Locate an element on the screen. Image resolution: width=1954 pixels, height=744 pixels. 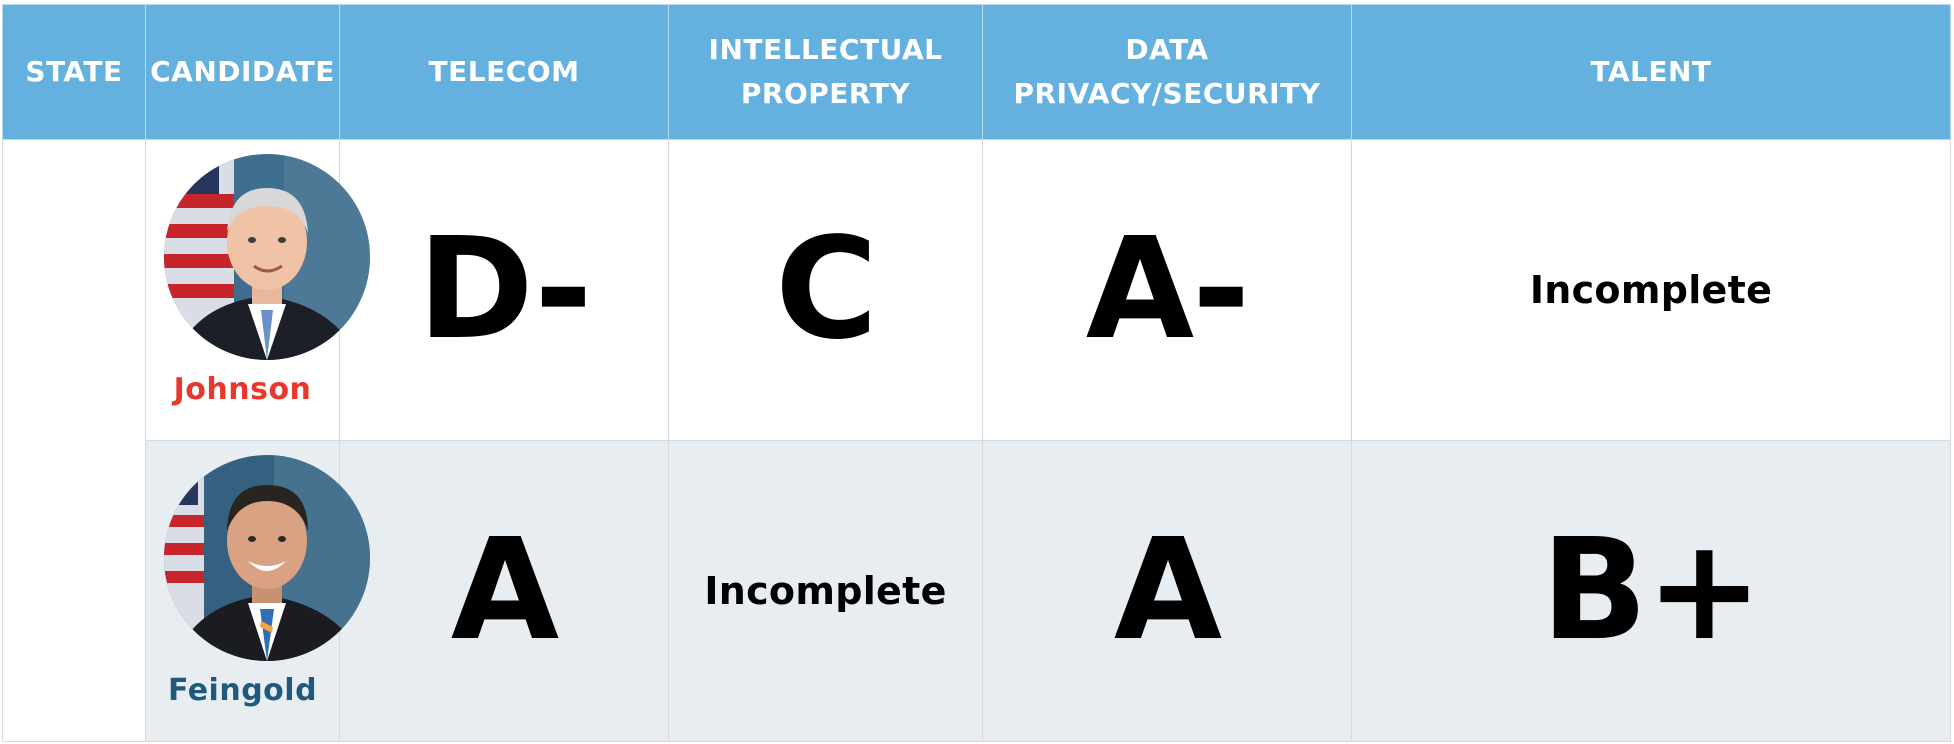
grade-intellectual-property: C is located at coordinates (825, 290).